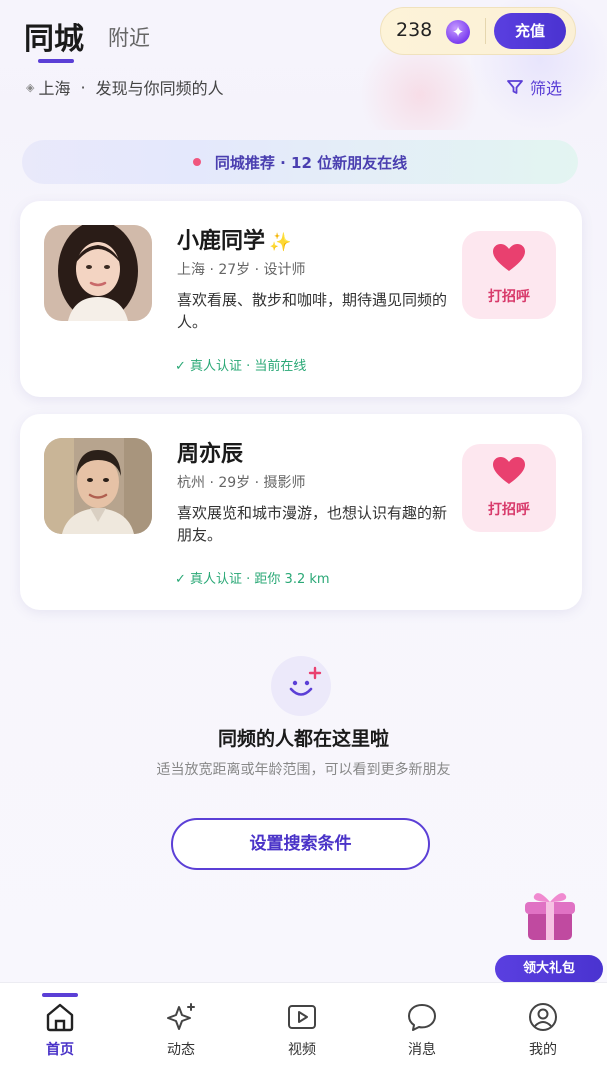 Image resolution: width=607 pixels, height=1080 pixels. What do you see at coordinates (422, 1050) in the screenshot?
I see `nav-label: 消息` at bounding box center [422, 1050].